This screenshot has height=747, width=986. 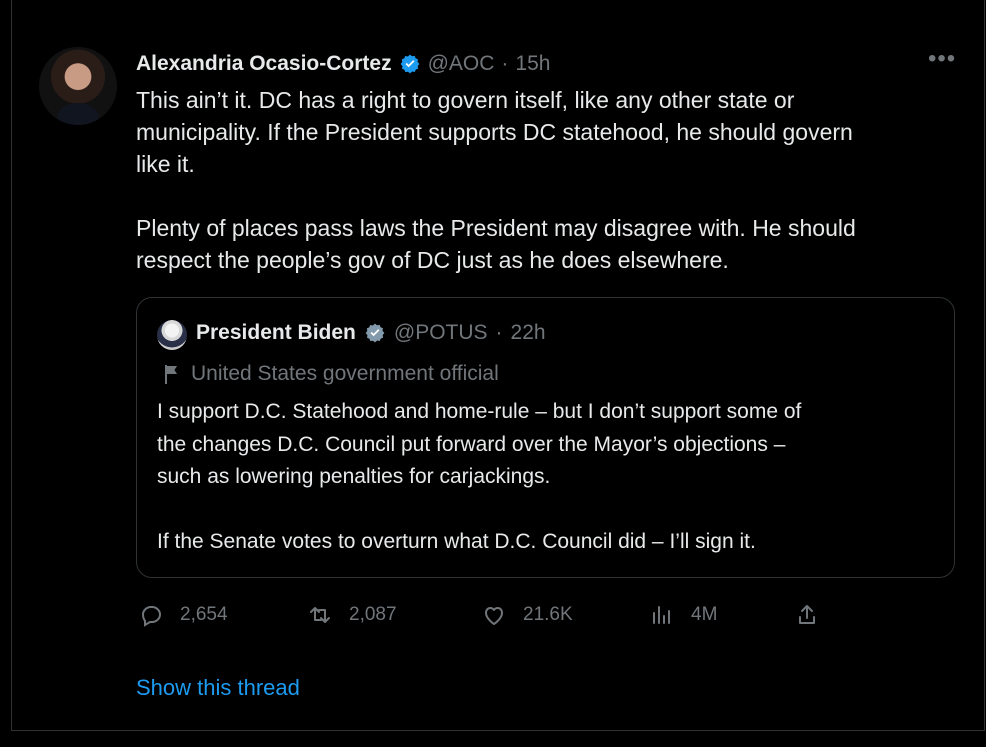 I want to click on quoted-tweet-header: President Biden @POTUS · 22h, so click(x=371, y=333).